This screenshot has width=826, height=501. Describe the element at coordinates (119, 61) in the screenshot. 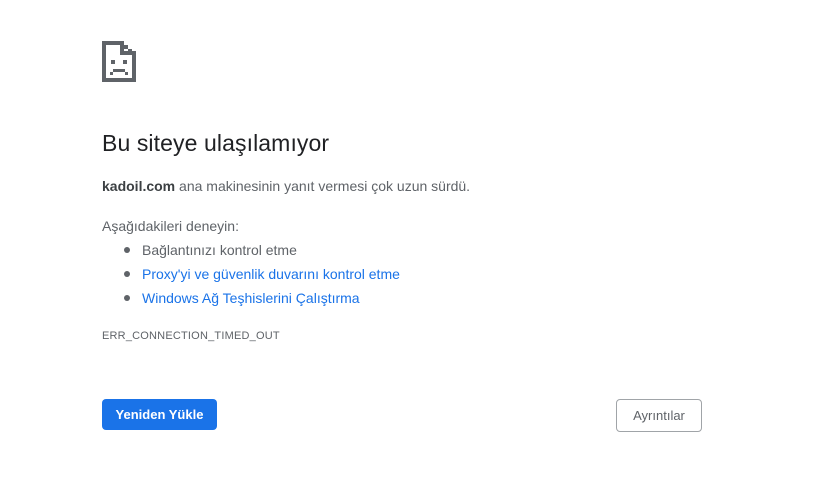

I see `sad-page-icon` at that location.